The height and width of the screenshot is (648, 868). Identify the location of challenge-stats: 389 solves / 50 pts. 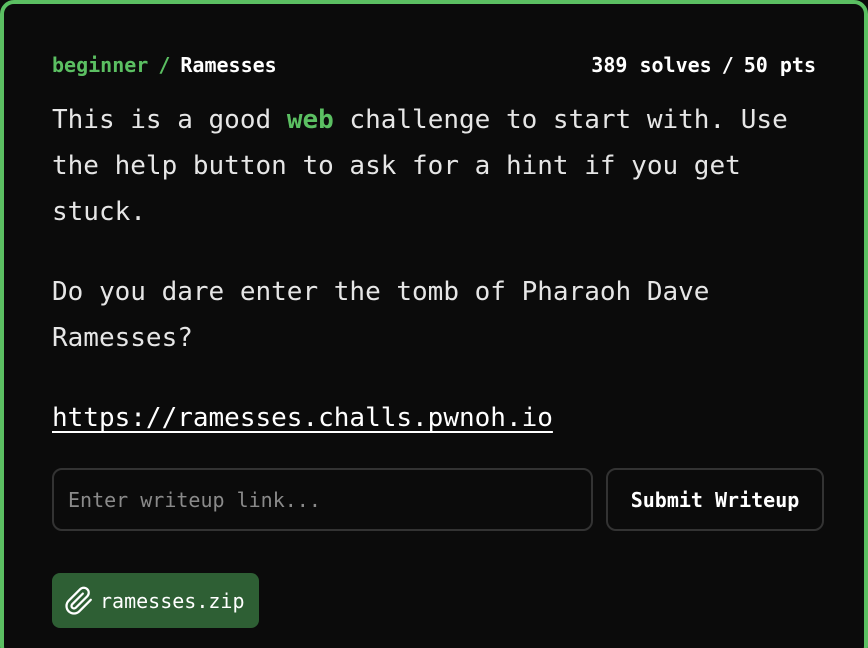
(703, 65).